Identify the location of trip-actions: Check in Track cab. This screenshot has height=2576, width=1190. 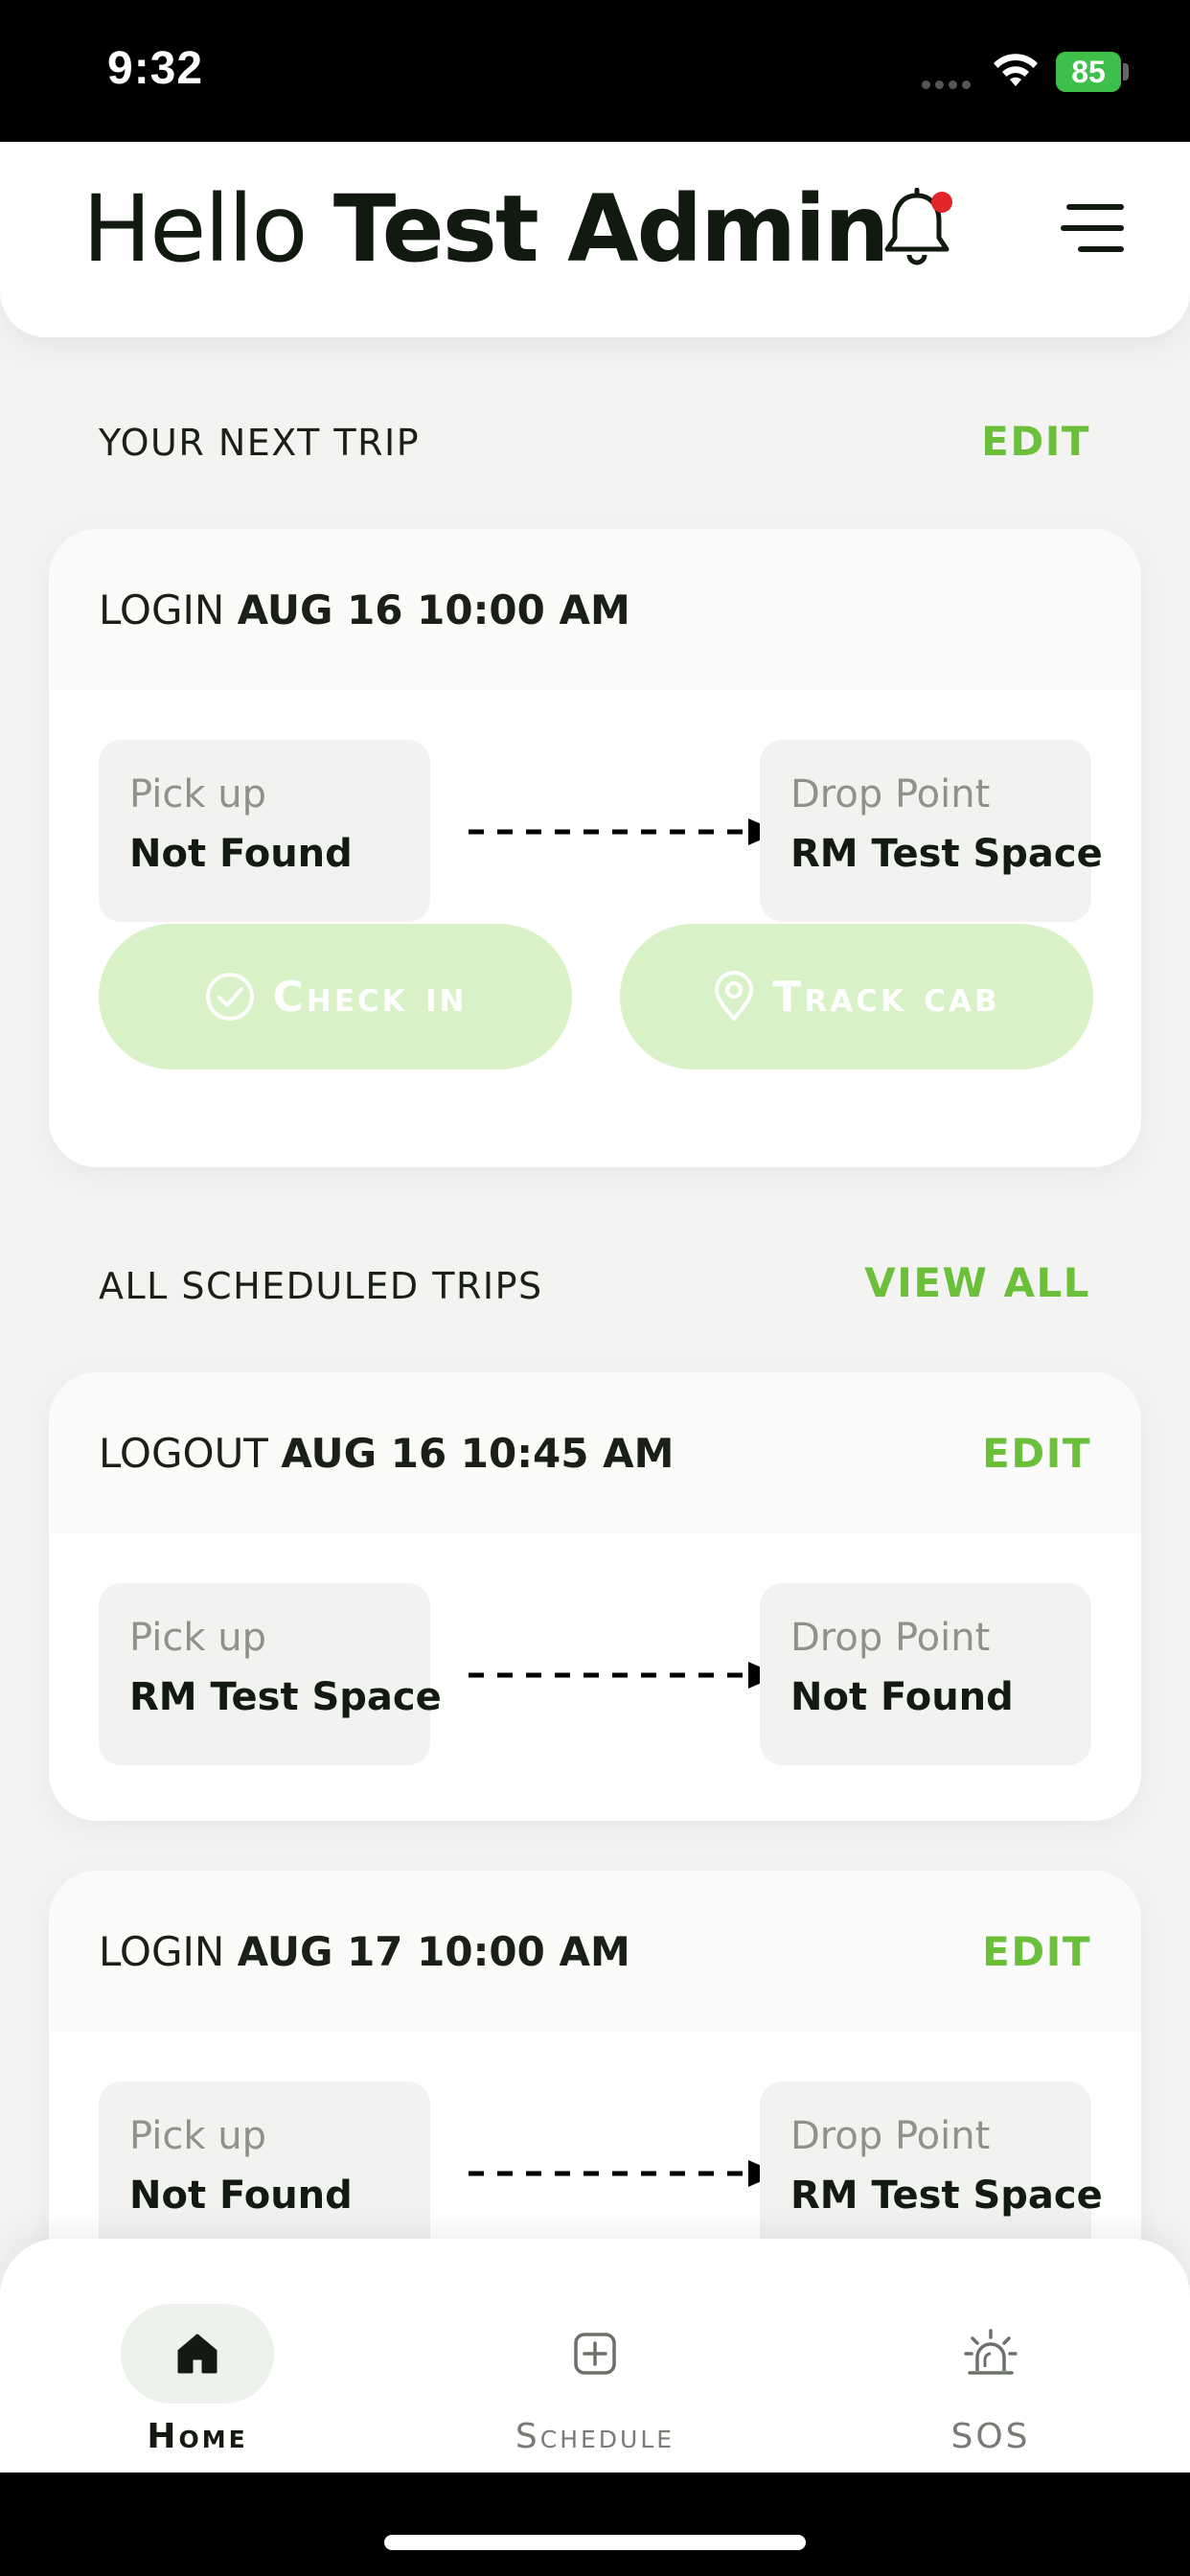
(595, 1039).